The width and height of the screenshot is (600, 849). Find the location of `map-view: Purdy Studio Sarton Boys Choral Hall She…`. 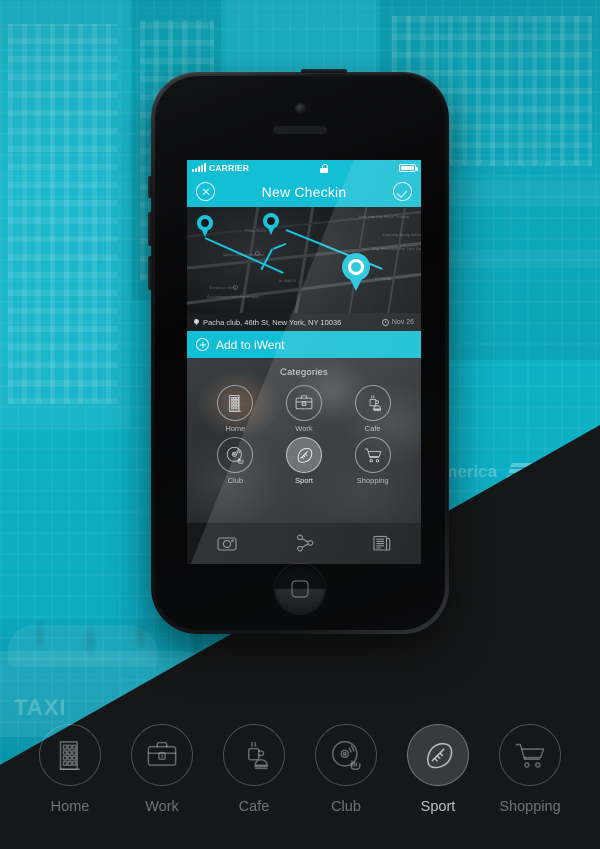

map-view: Purdy Studio Sarton Boys Choral Hall She… is located at coordinates (304, 260).